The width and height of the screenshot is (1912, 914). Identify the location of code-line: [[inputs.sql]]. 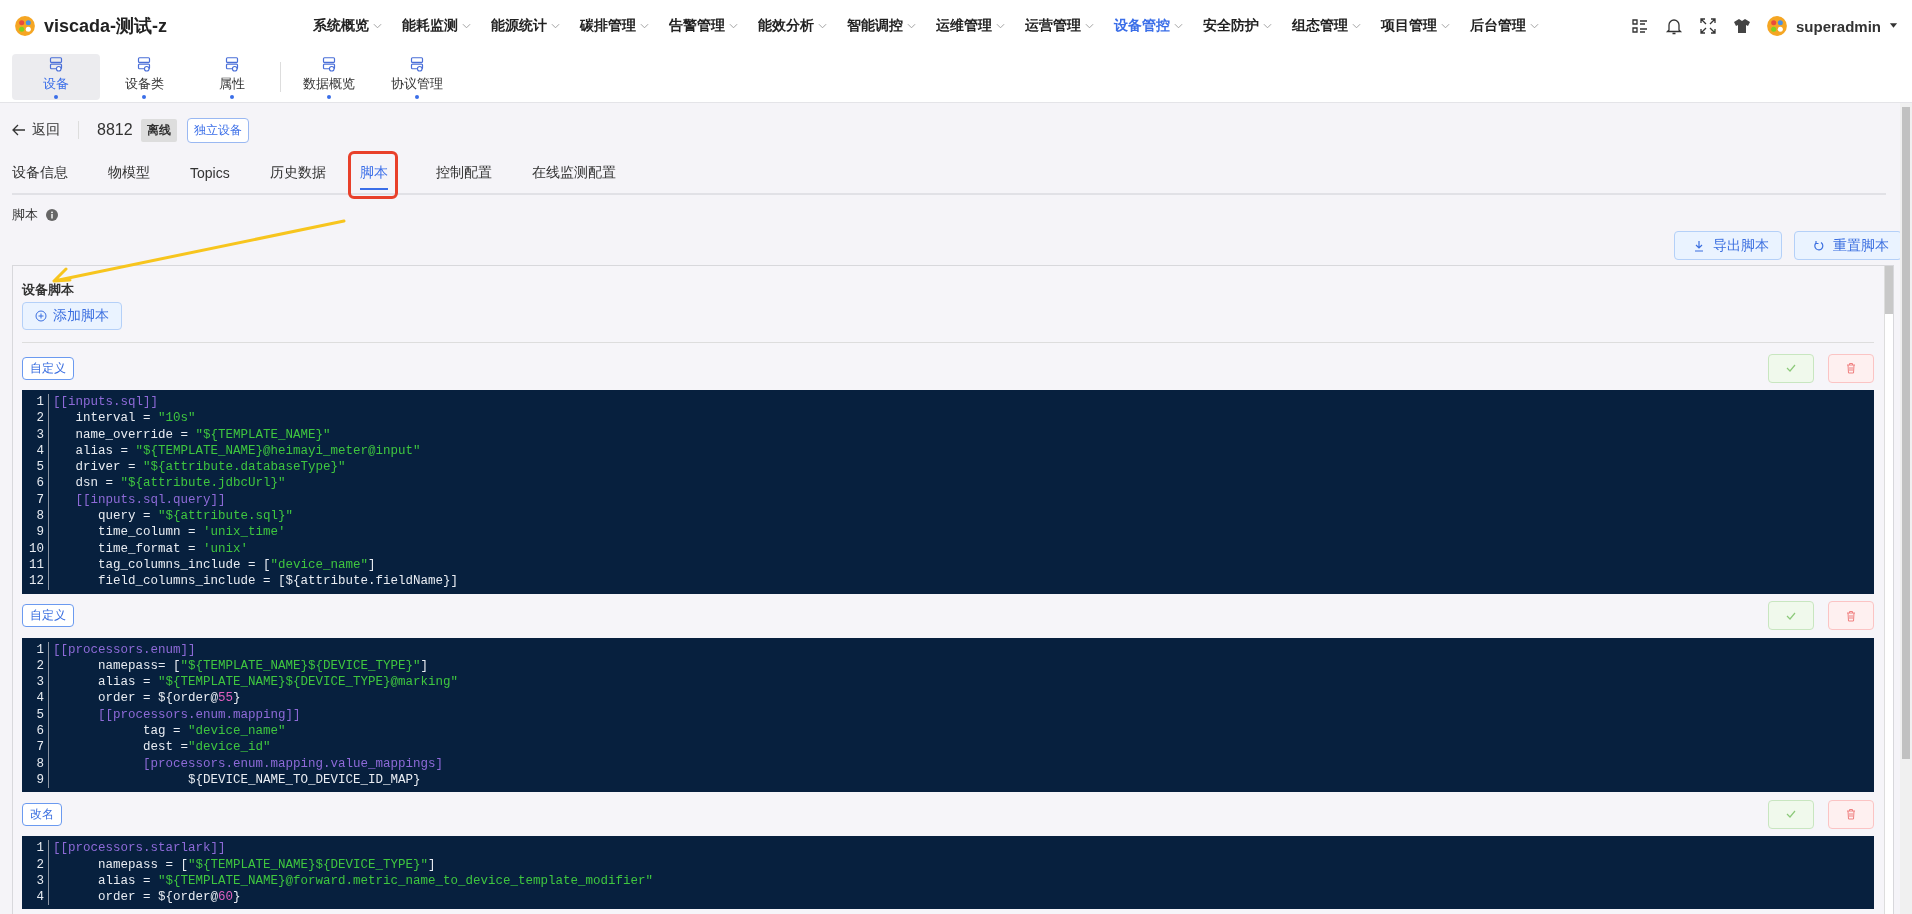
(106, 402).